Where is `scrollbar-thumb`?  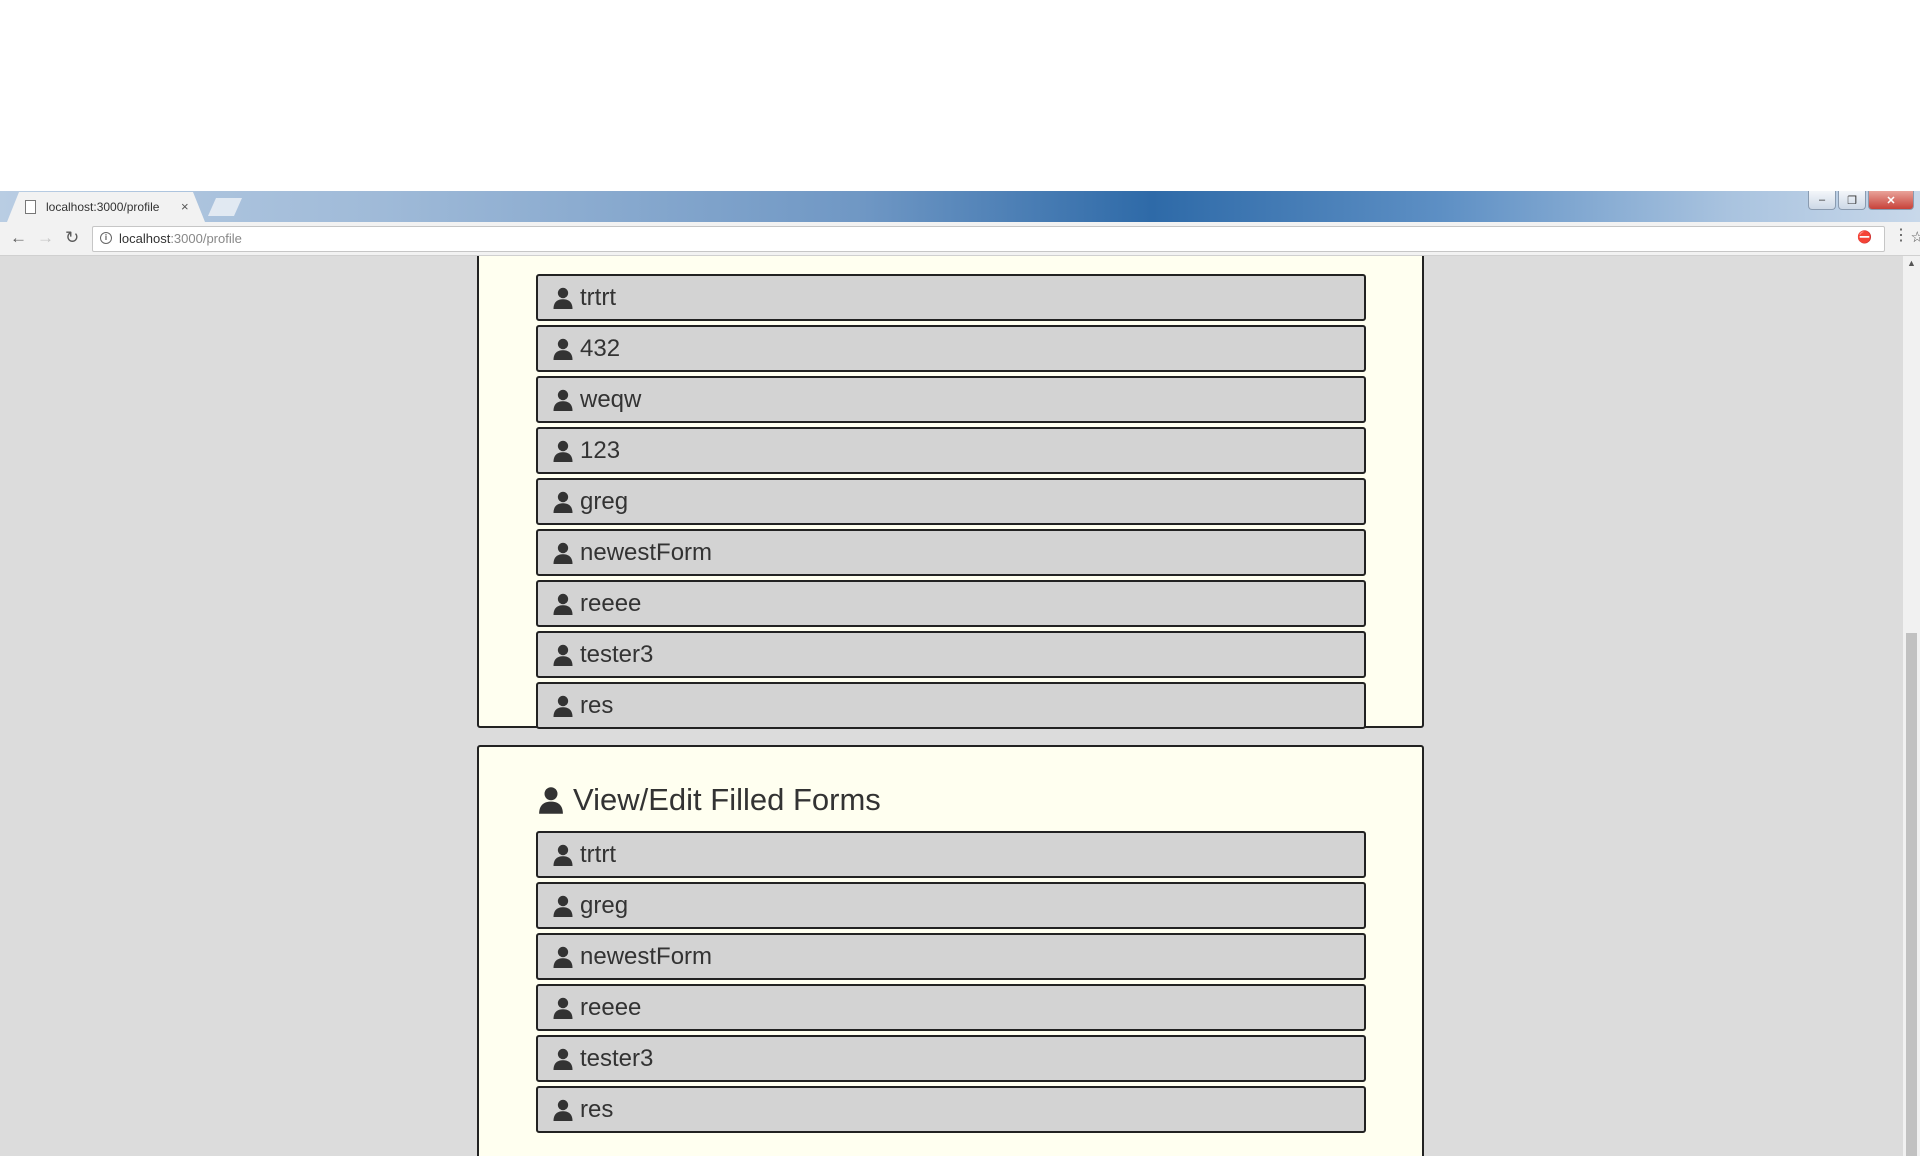 scrollbar-thumb is located at coordinates (1911, 894).